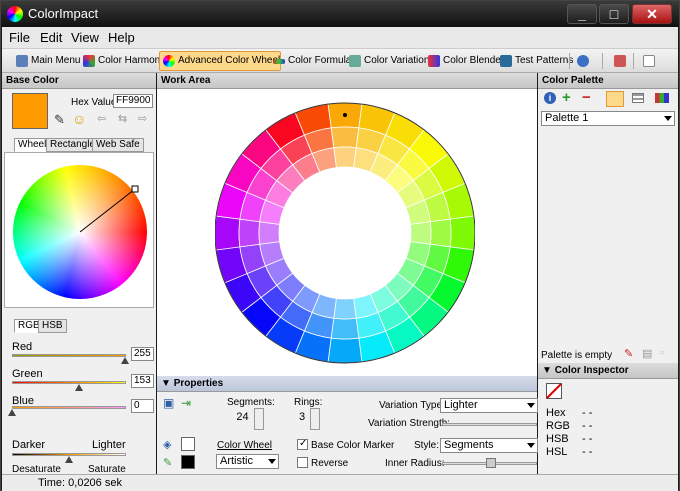  I want to click on segments-value: 24, so click(241, 418).